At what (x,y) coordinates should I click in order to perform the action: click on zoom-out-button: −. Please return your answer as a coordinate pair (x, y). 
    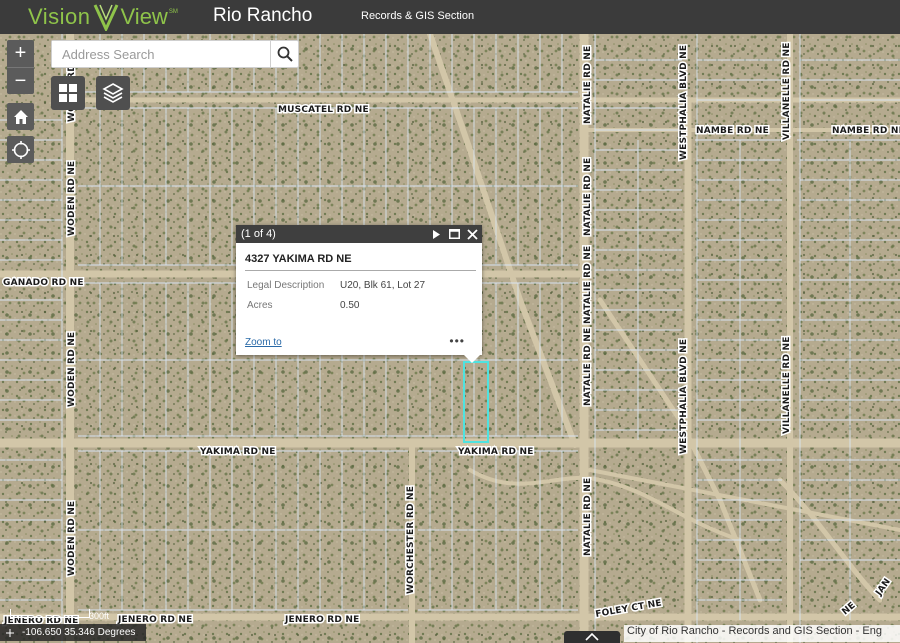
    Looking at the image, I should click on (20, 80).